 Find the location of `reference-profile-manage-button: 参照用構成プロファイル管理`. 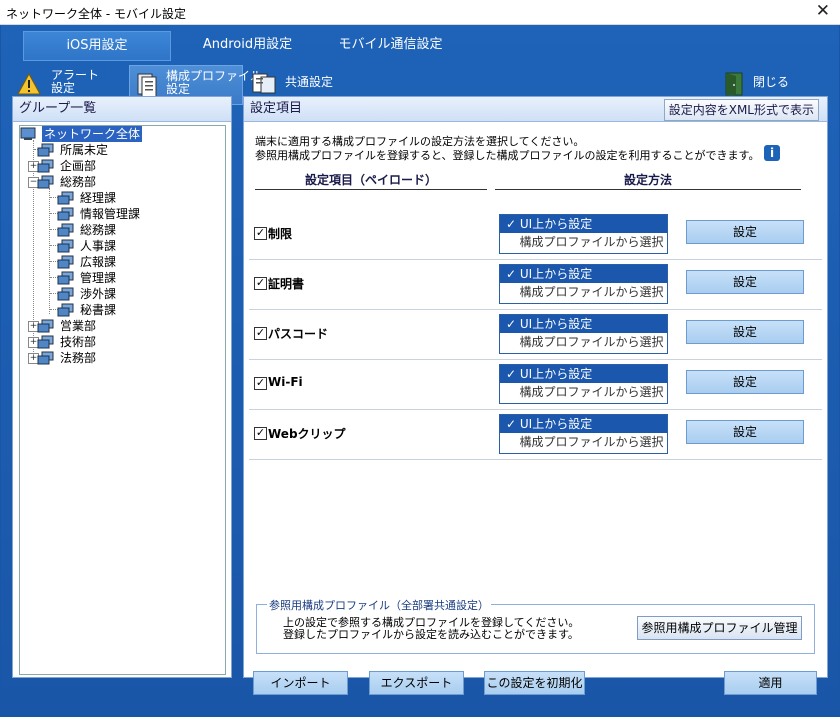

reference-profile-manage-button: 参照用構成プロファイル管理 is located at coordinates (719, 628).